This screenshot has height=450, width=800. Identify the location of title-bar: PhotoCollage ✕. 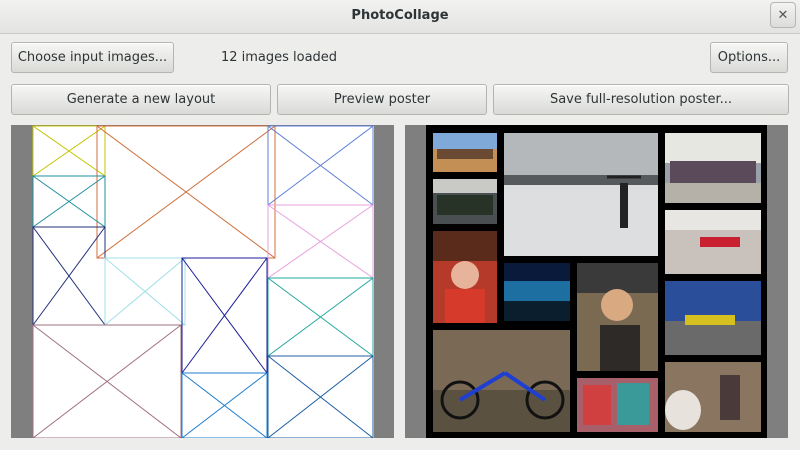
(400, 17).